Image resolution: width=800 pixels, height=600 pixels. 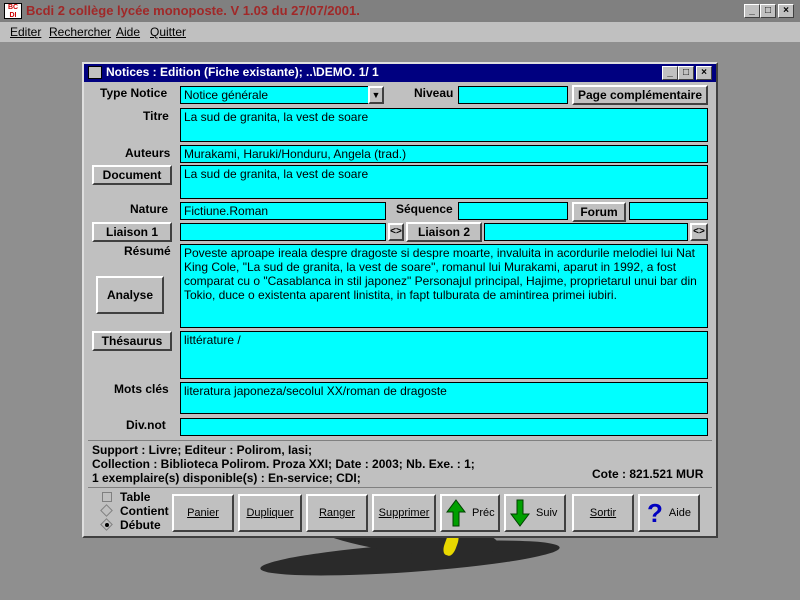 I want to click on close-icon: ×, so click(x=786, y=11).